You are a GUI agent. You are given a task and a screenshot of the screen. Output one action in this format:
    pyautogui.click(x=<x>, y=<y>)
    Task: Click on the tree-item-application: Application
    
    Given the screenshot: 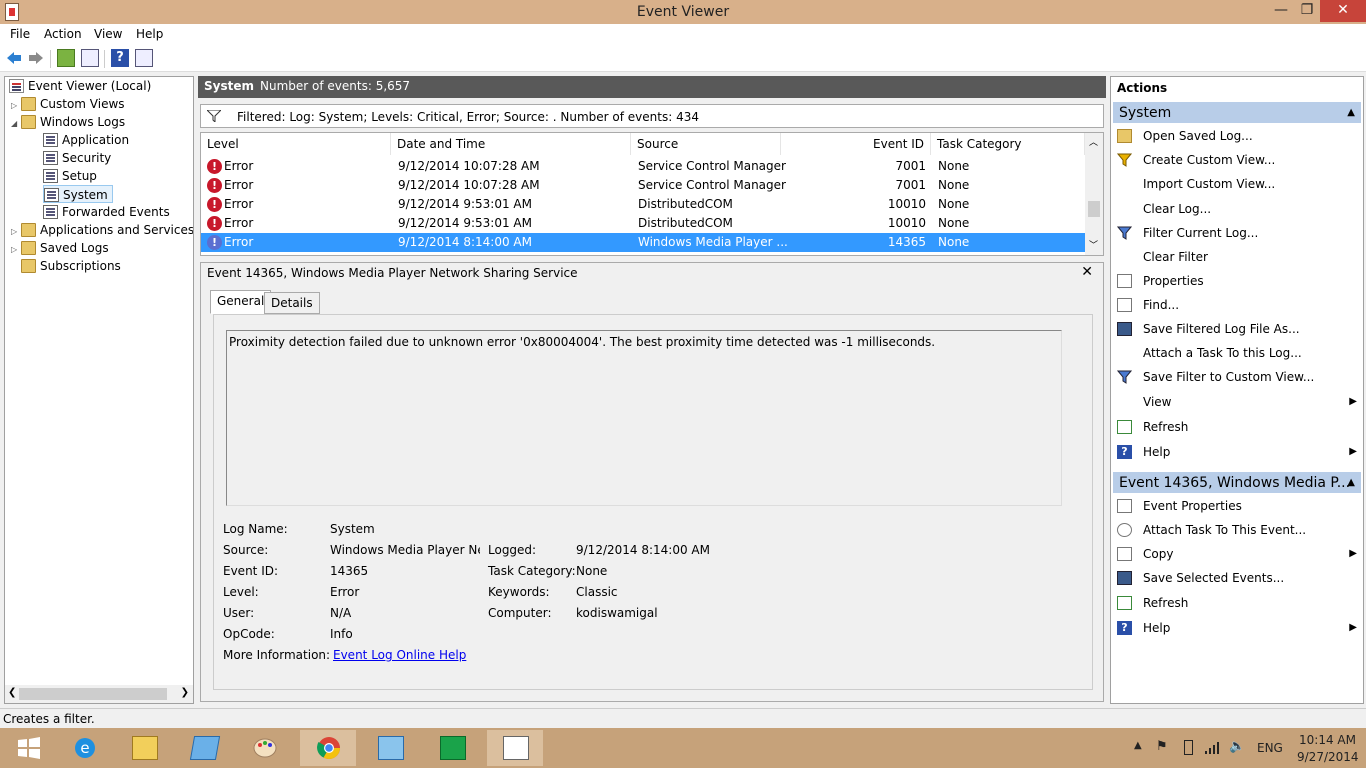 What is the action you would take?
    pyautogui.click(x=86, y=140)
    